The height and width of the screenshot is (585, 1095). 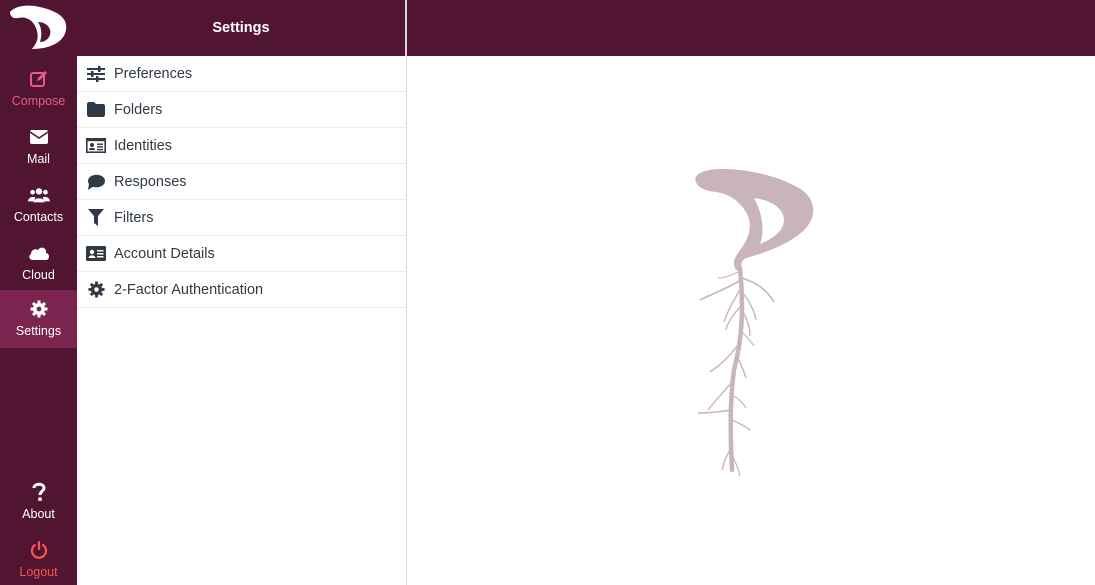 I want to click on settings-item-label: Responses, so click(x=150, y=181).